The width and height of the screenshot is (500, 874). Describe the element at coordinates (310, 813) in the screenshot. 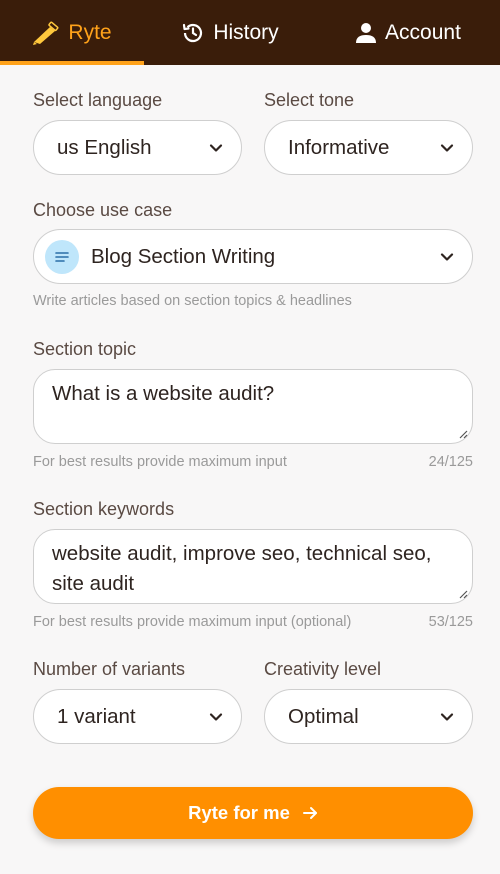

I see `arrow-right-icon` at that location.